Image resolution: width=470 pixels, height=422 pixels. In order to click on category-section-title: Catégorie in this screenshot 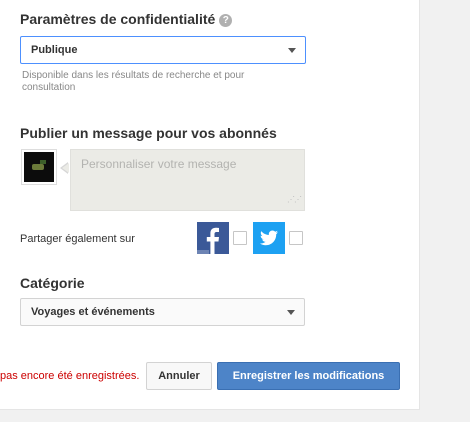, I will do `click(52, 283)`.